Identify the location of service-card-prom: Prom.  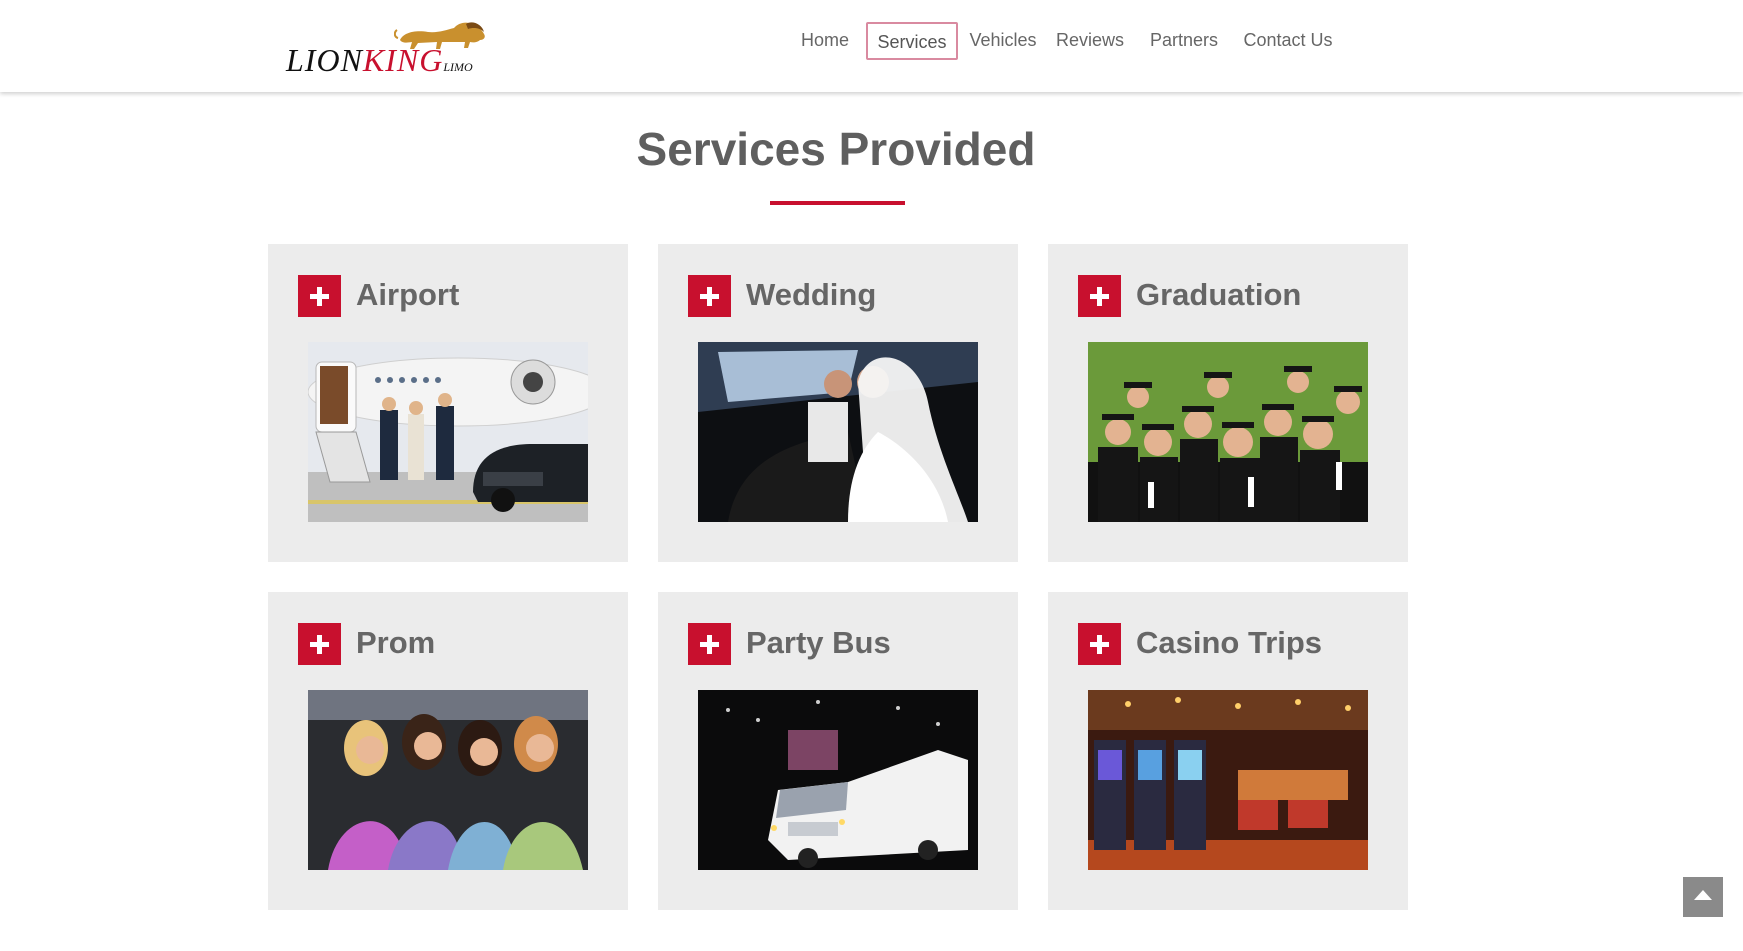
(448, 751).